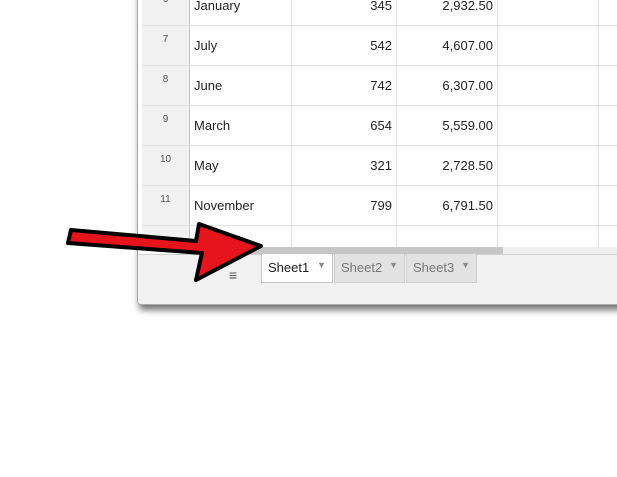 This screenshot has width=617, height=477. I want to click on tab-sheet2: Sheet2 ▼, so click(369, 268).